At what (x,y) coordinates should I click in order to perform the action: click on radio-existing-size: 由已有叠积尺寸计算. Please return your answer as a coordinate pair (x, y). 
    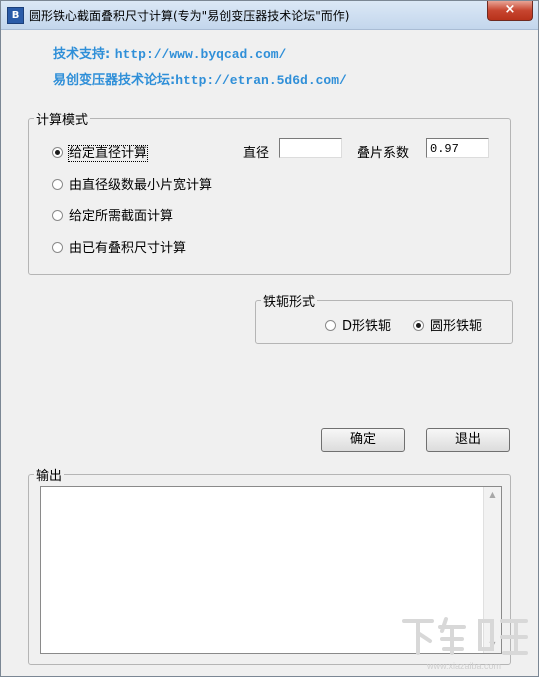
    Looking at the image, I should click on (119, 246).